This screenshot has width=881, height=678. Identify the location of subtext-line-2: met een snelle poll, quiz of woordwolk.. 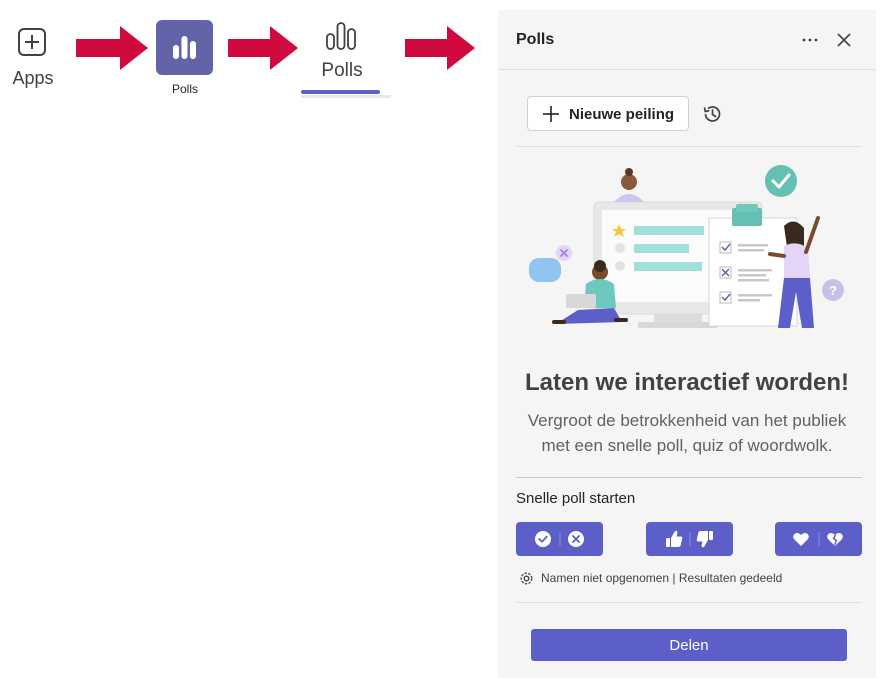
(687, 445).